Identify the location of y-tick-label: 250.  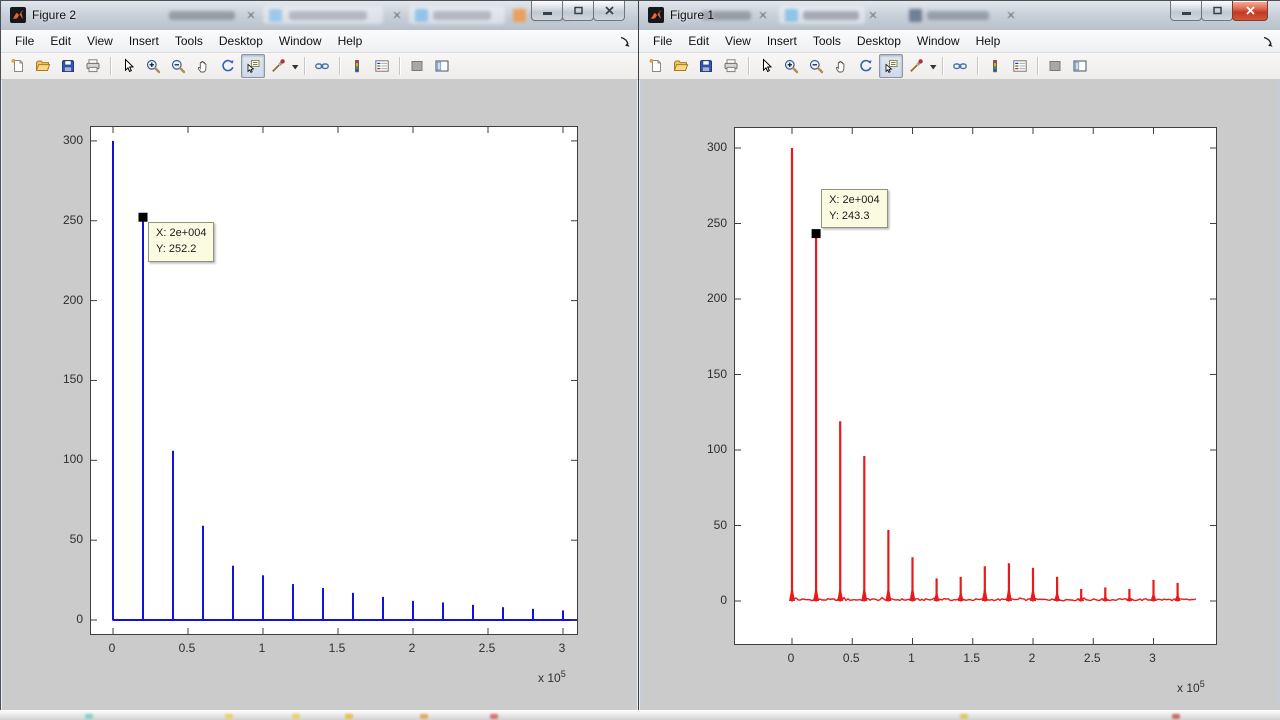
(716, 222).